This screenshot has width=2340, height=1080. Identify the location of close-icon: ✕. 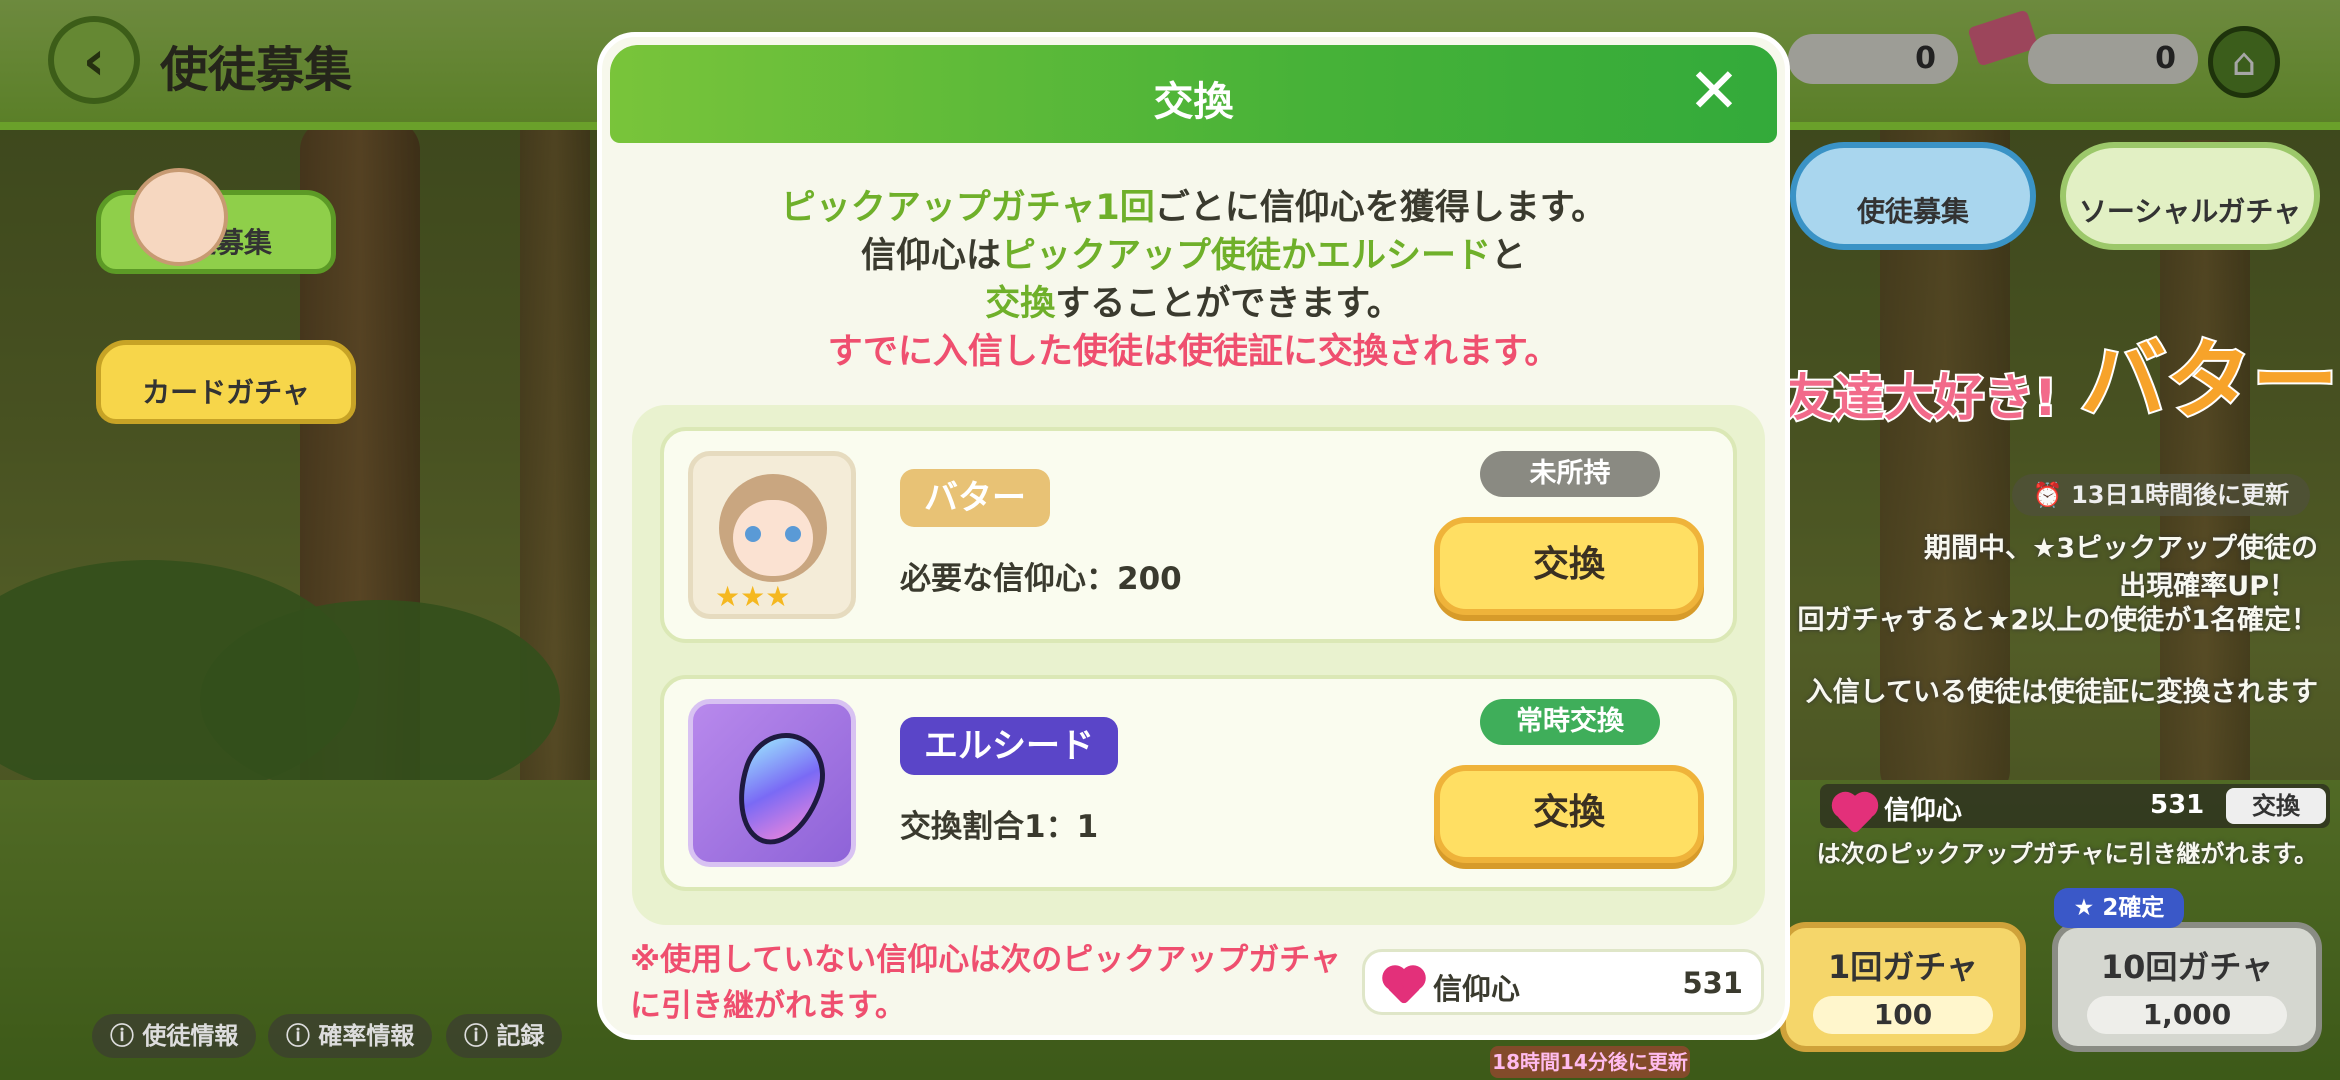
(1714, 90).